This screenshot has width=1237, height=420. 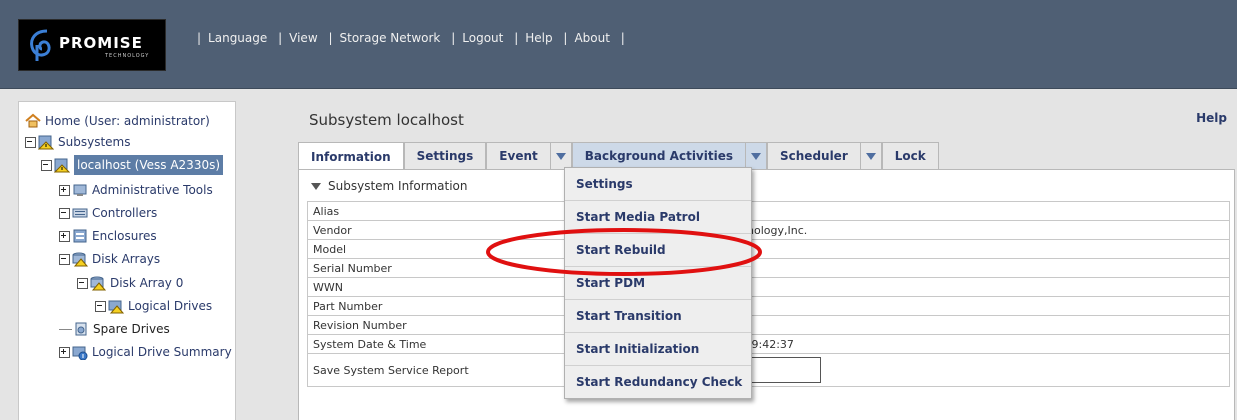 I want to click on promise-logo: PROMISE TECHNOLOGY, so click(x=92, y=45).